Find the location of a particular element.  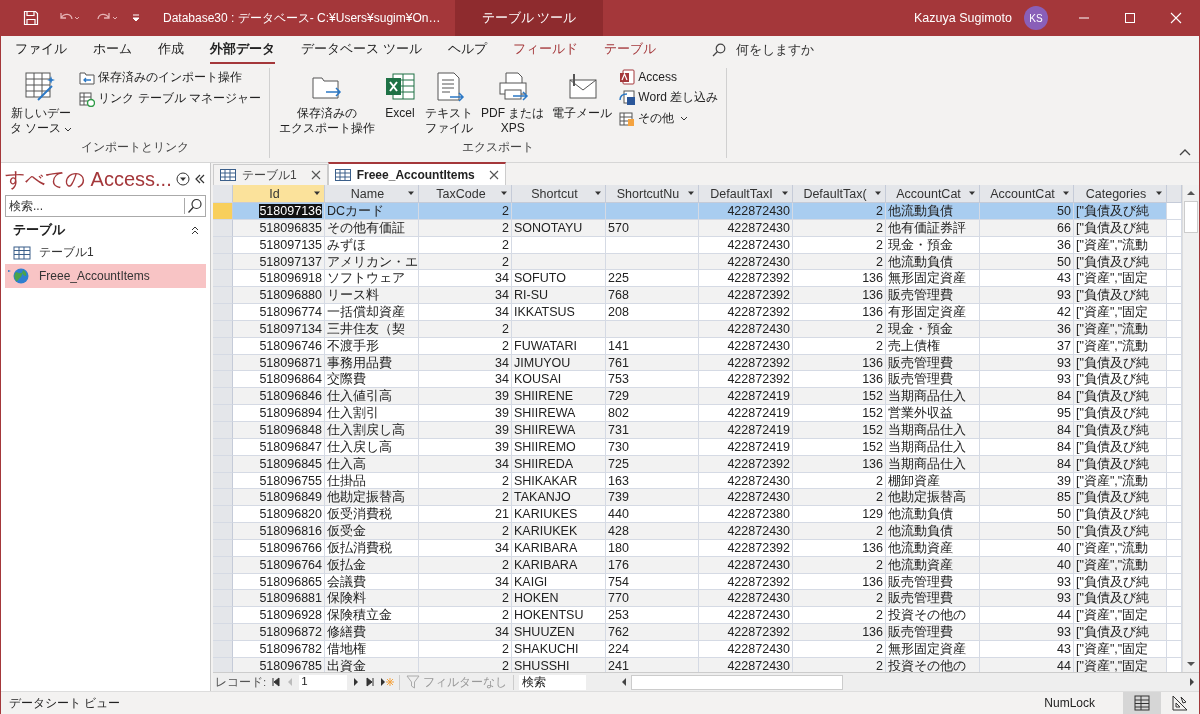

user-name: Kazuya Sugimoto is located at coordinates (963, 18).